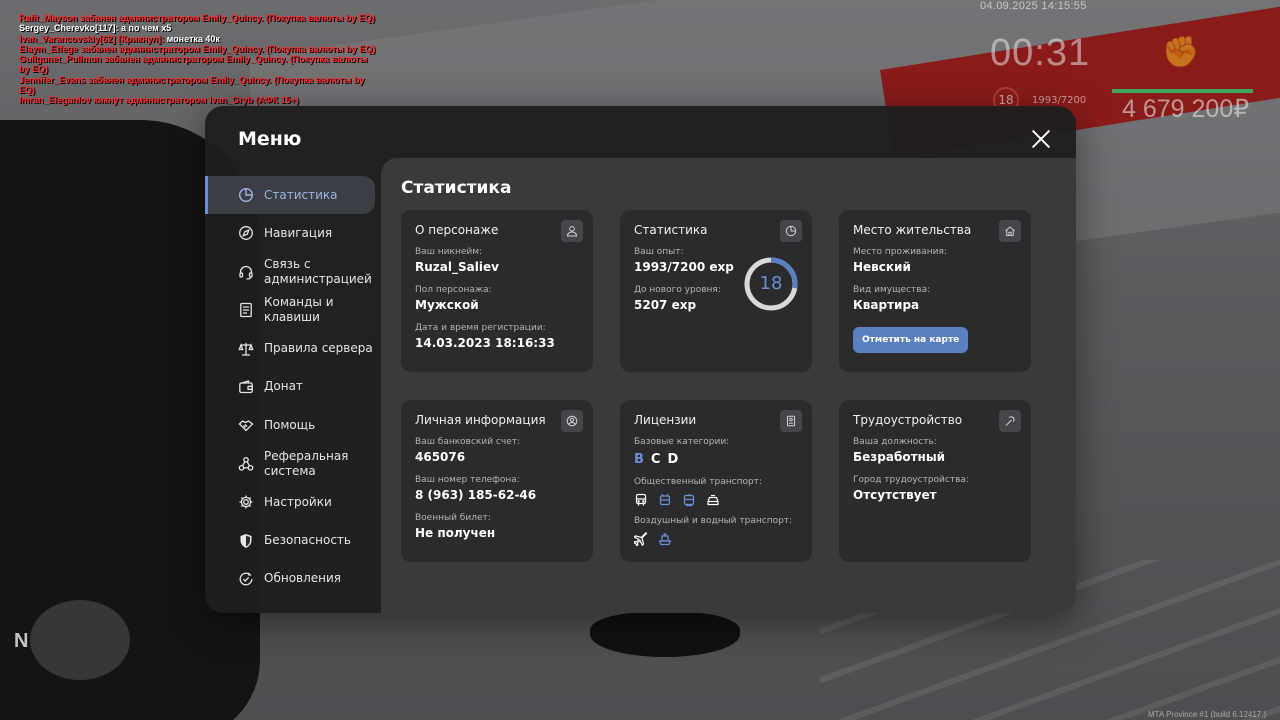 The width and height of the screenshot is (1280, 720). I want to click on field-label: Пол персонажа:, so click(453, 290).